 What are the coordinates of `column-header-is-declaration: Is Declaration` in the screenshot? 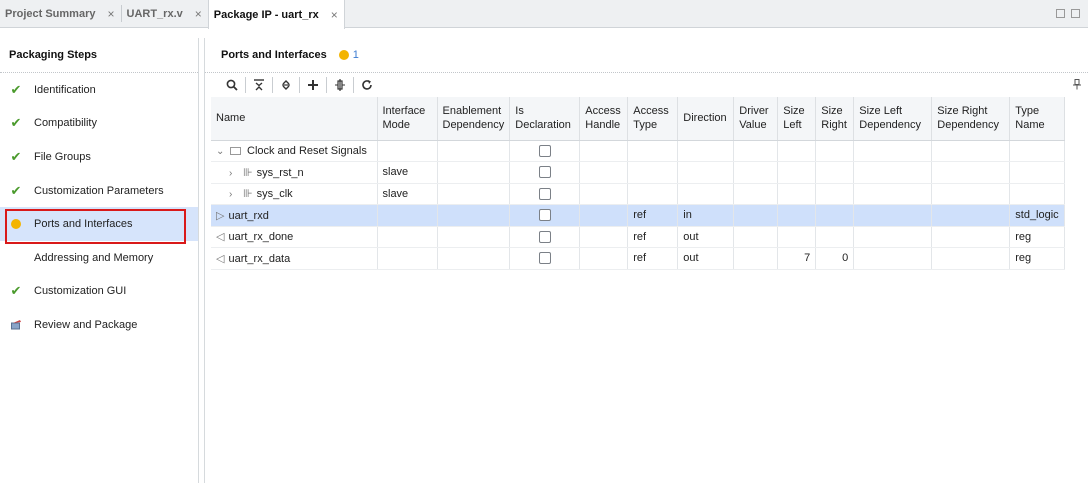 It's located at (545, 119).